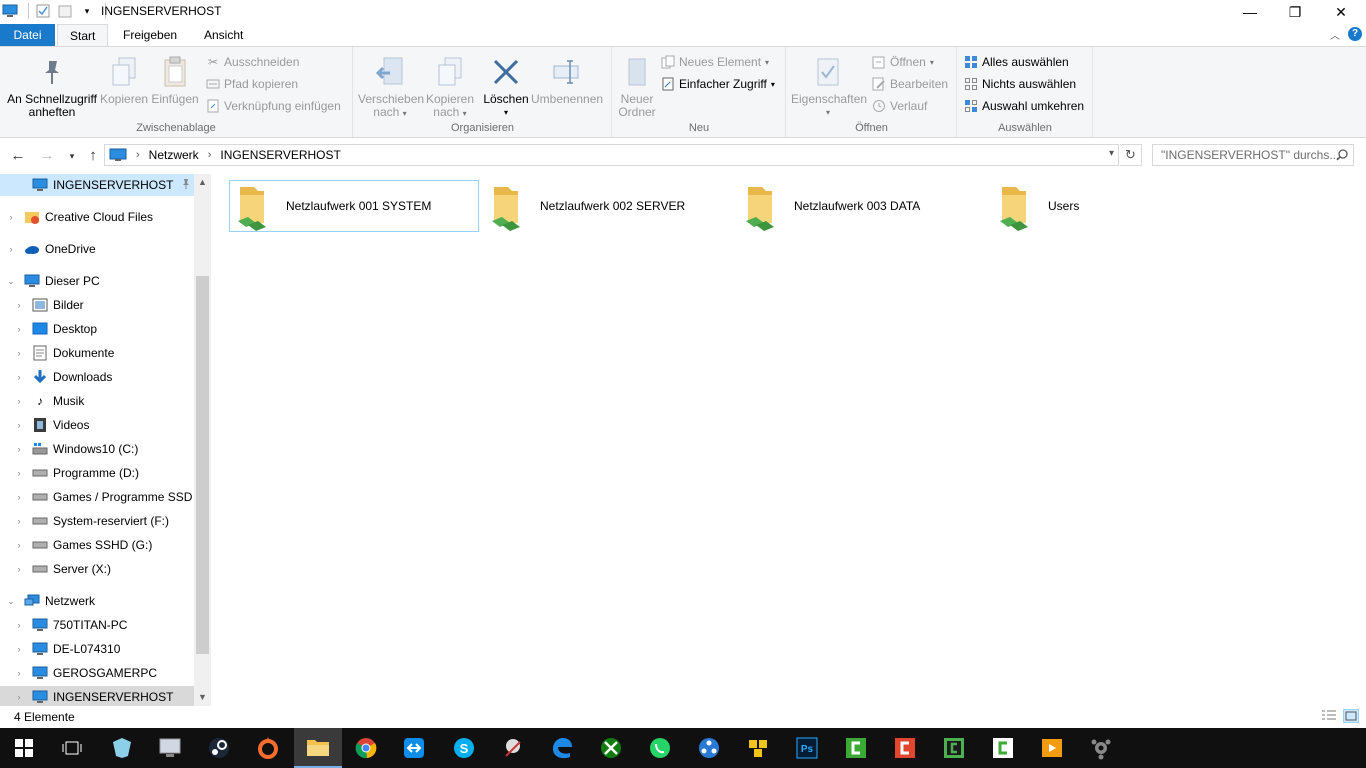 The height and width of the screenshot is (768, 1366). Describe the element at coordinates (562, 748) in the screenshot. I see `taskbar-edge` at that location.